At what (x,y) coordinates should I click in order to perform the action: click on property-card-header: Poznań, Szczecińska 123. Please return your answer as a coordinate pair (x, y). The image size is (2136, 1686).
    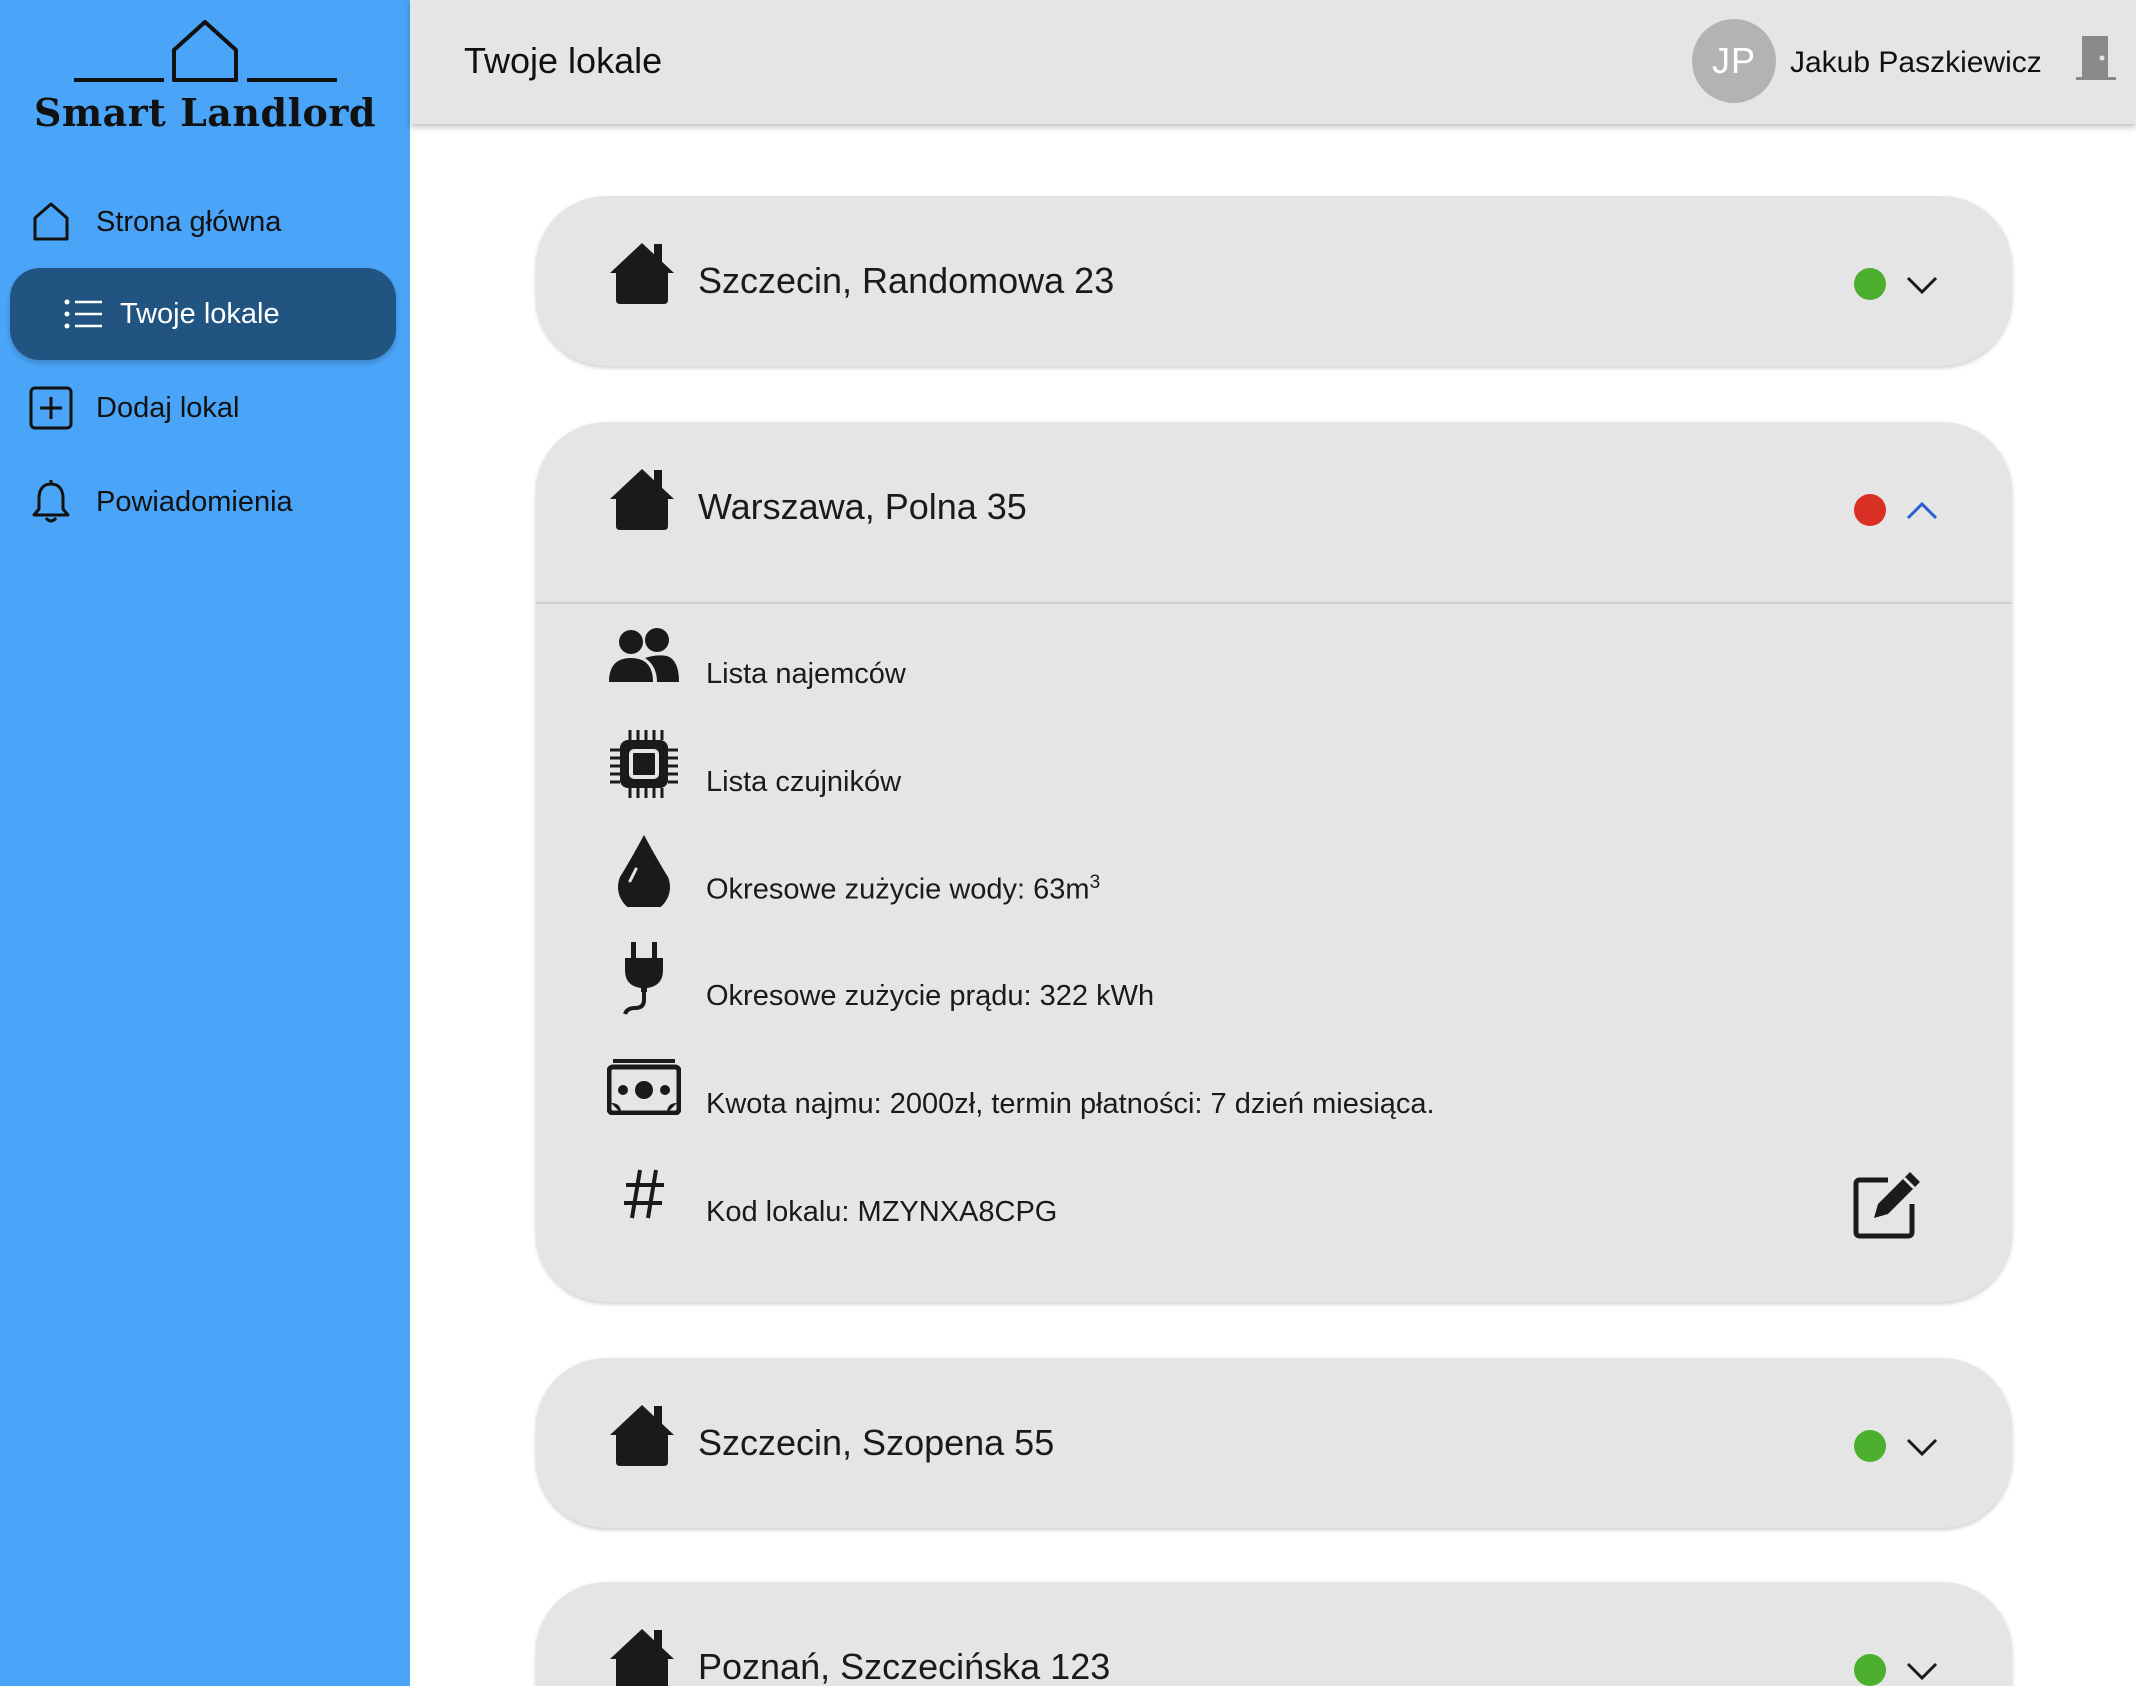
    Looking at the image, I should click on (1274, 1634).